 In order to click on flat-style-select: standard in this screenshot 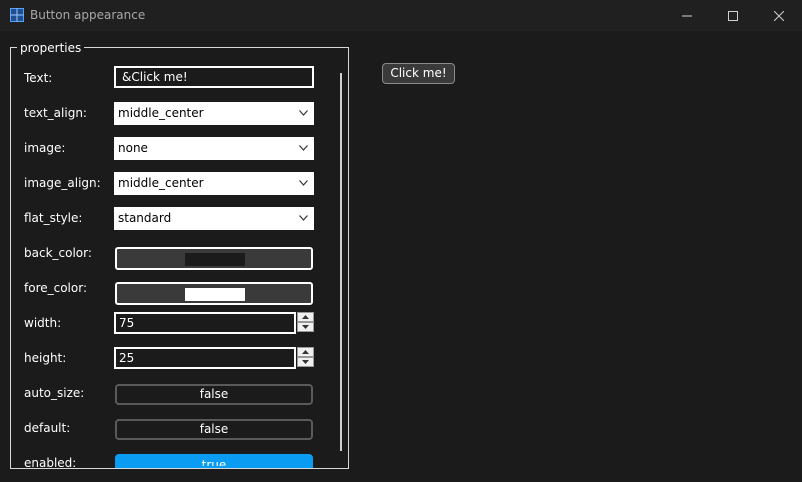, I will do `click(214, 218)`.